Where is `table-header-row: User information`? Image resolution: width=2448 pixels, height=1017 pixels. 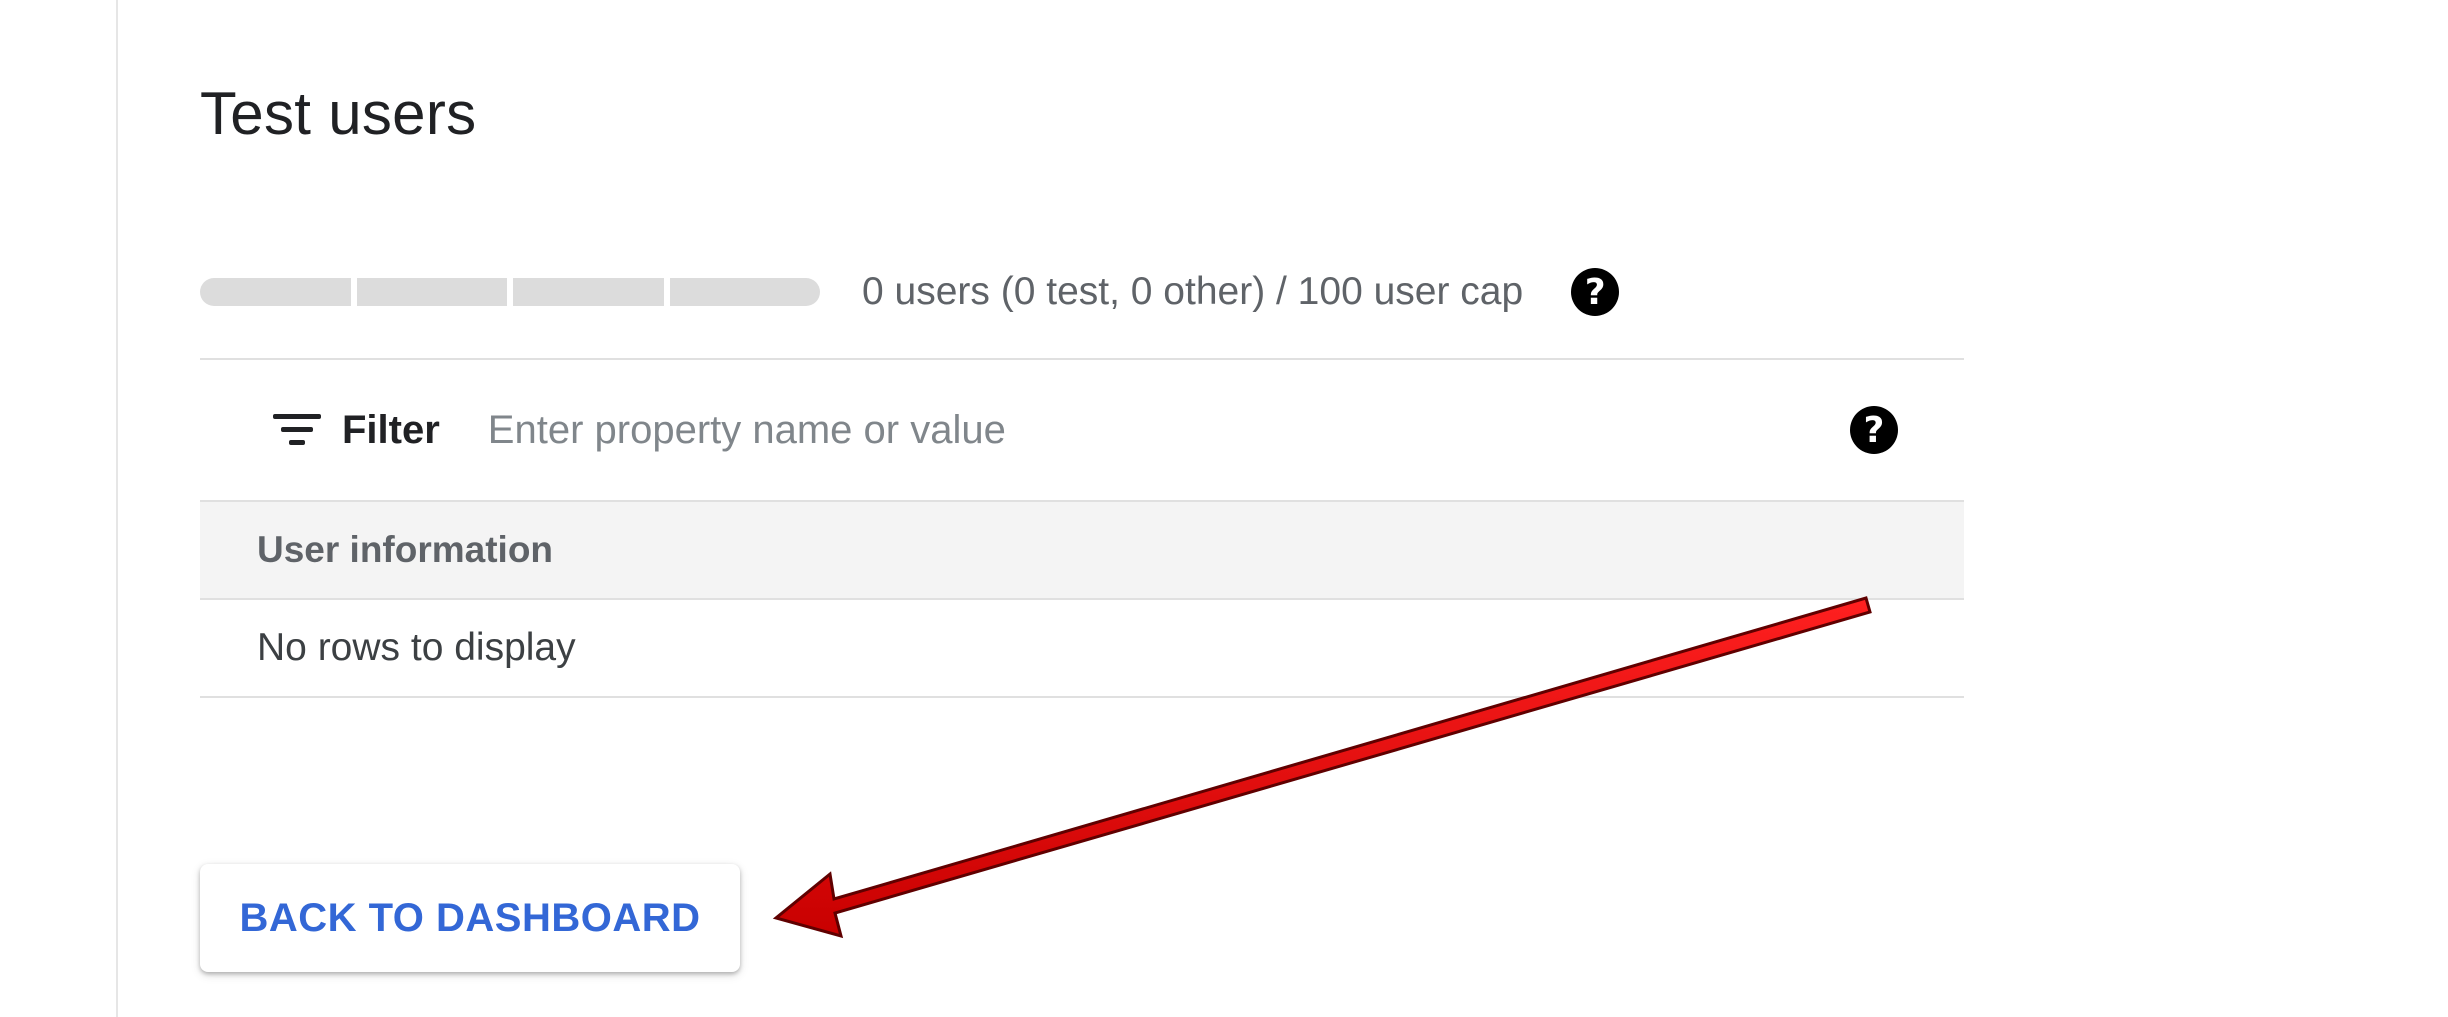 table-header-row: User information is located at coordinates (1082, 551).